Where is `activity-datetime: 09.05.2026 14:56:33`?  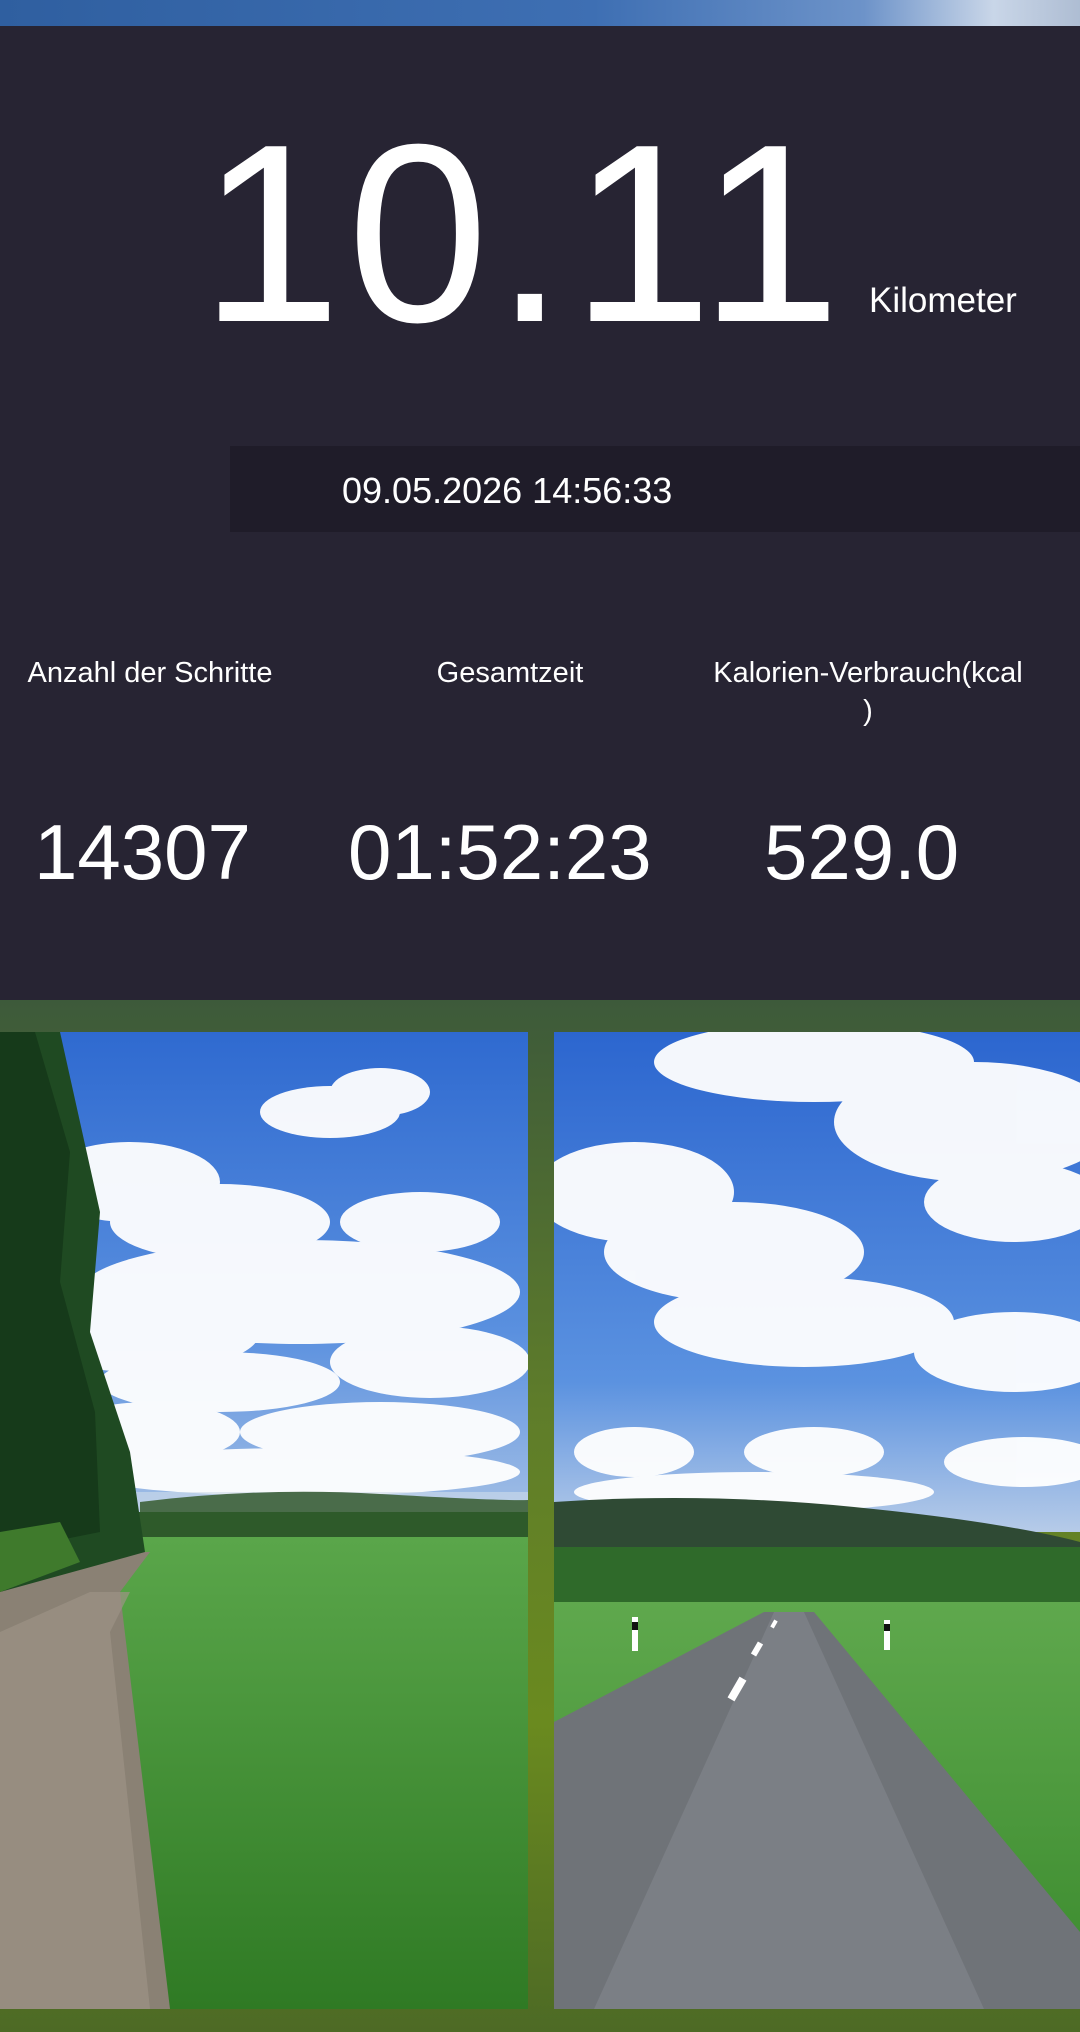
activity-datetime: 09.05.2026 14:56:33 is located at coordinates (507, 490).